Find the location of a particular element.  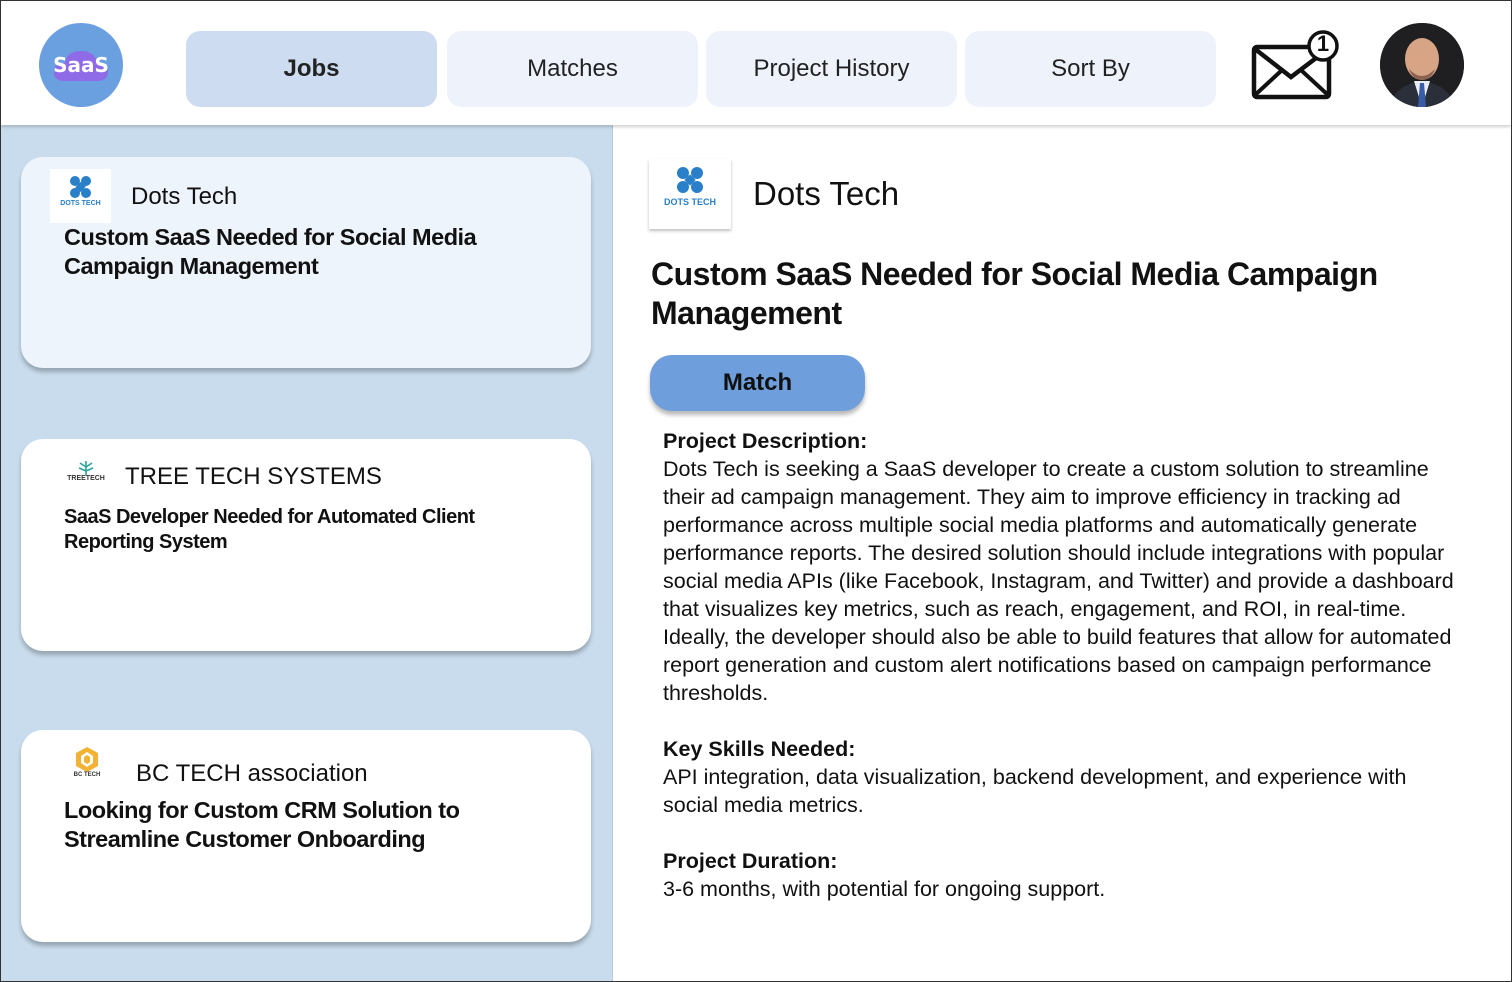

notification-badge: 1 is located at coordinates (1323, 43).